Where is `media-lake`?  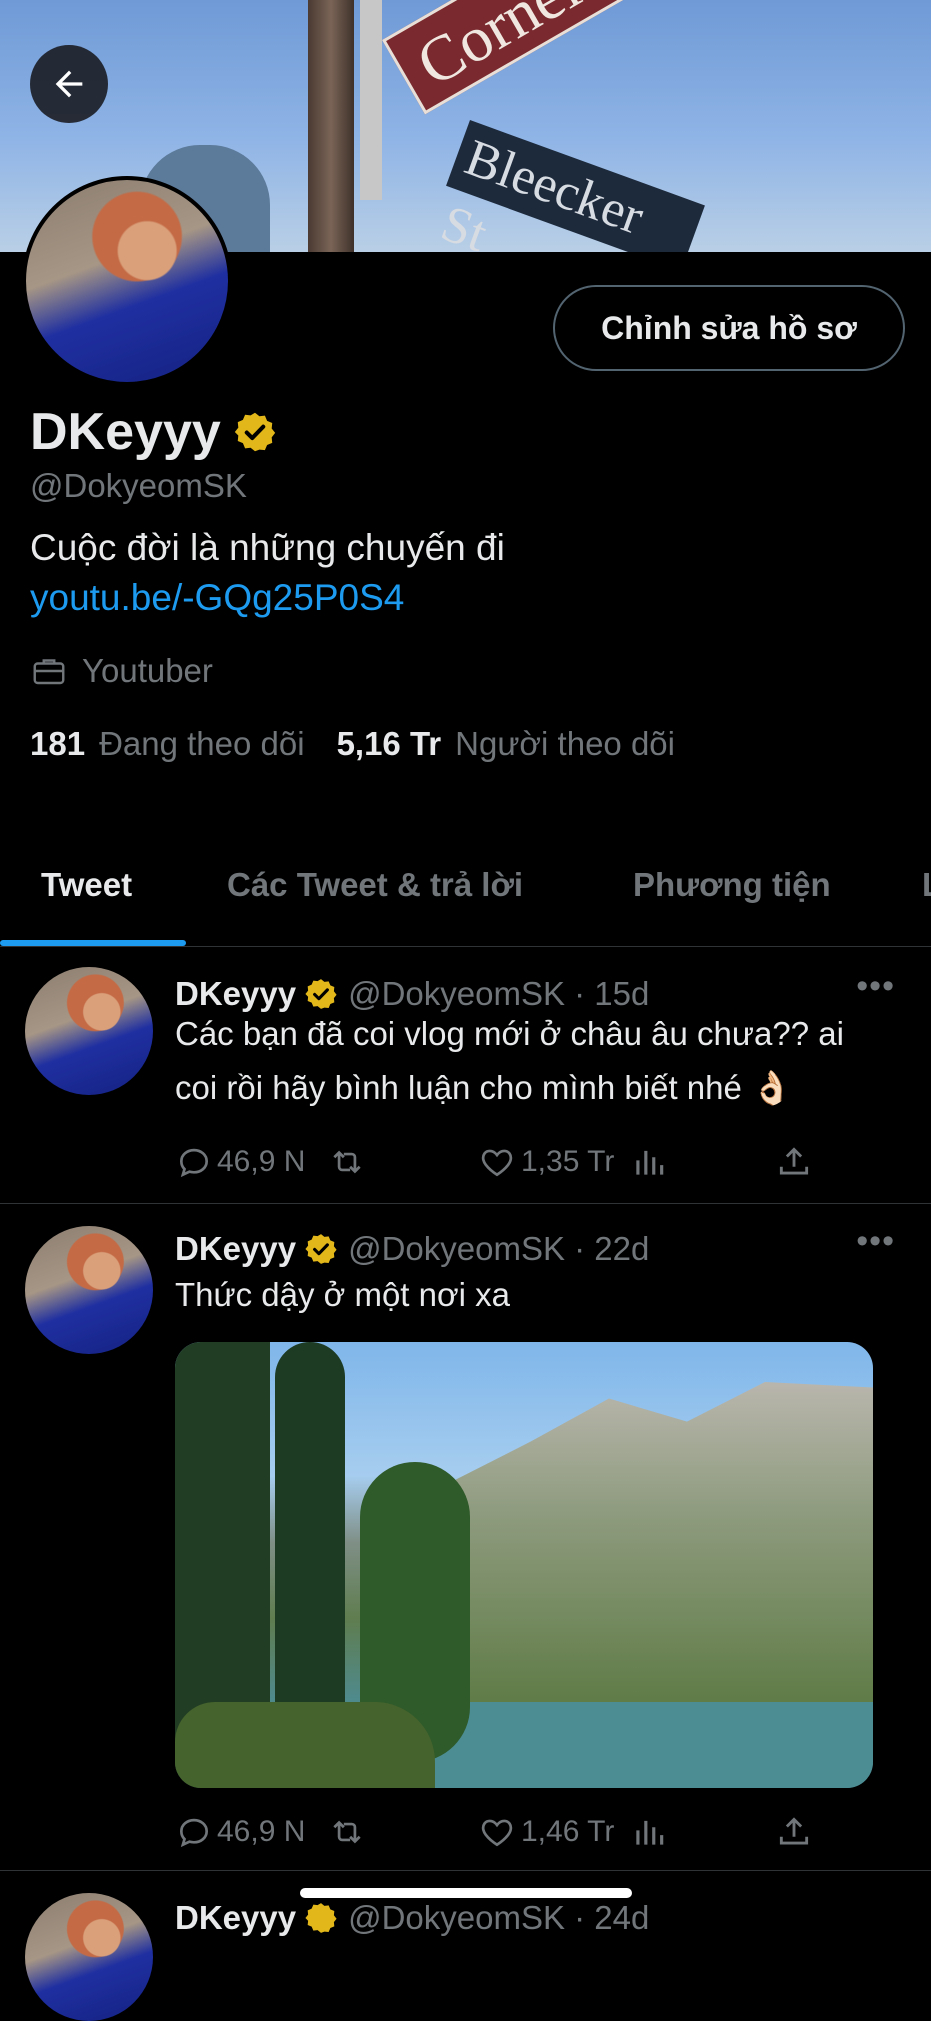
media-lake is located at coordinates (649, 1745).